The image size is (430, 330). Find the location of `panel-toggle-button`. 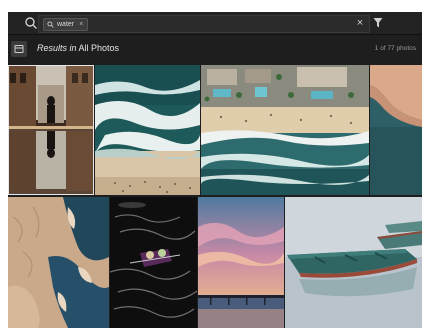

panel-toggle-button is located at coordinates (19, 49).